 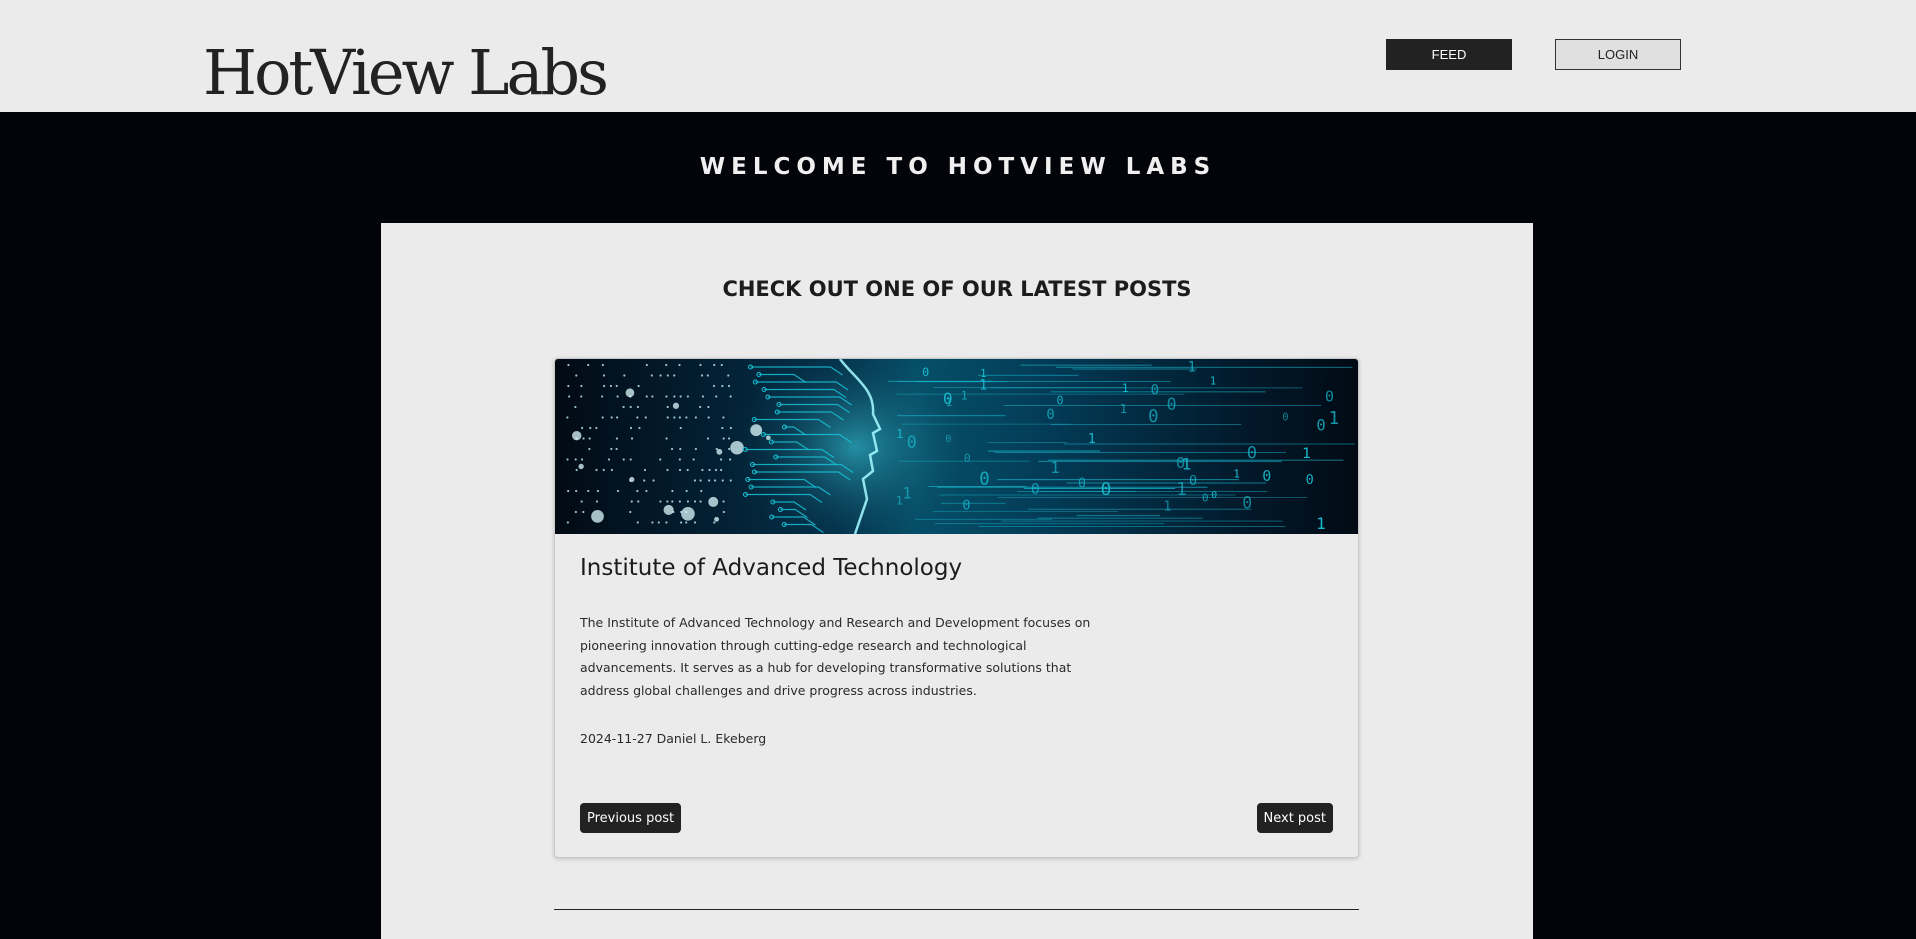 I want to click on divider, so click(x=956, y=909).